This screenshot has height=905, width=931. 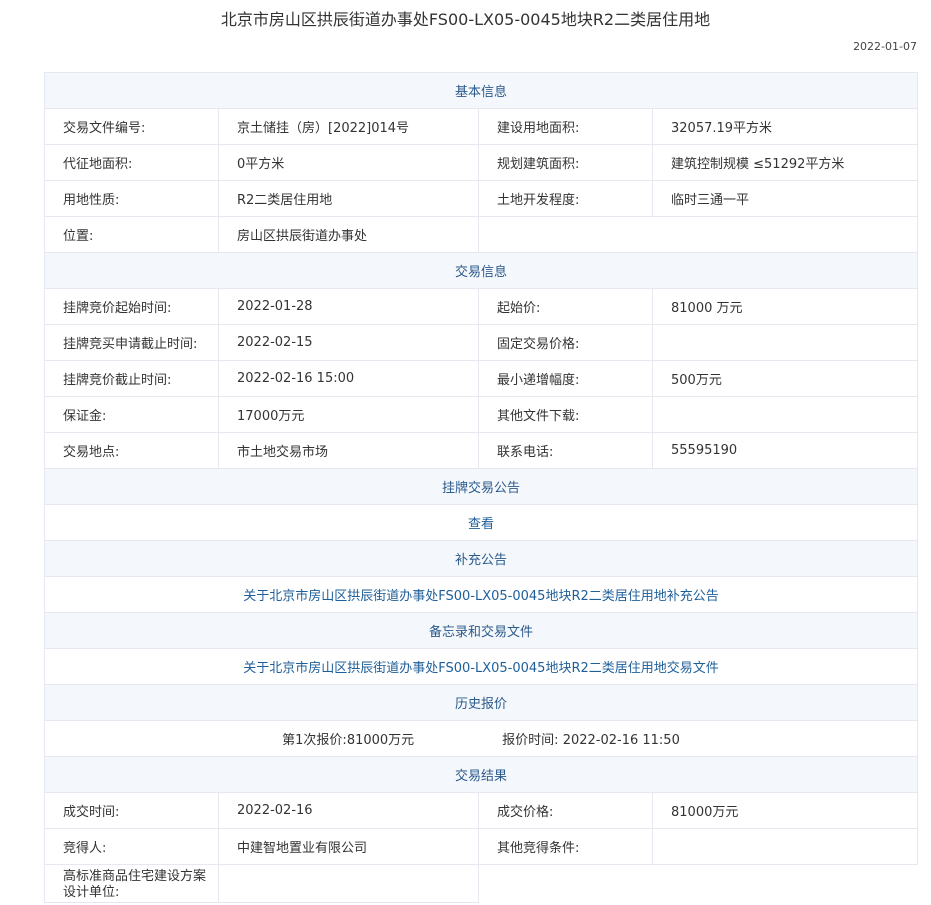 What do you see at coordinates (131, 342) in the screenshot?
I see `apply-deadline-label: 挂牌竞买申请截止时间:` at bounding box center [131, 342].